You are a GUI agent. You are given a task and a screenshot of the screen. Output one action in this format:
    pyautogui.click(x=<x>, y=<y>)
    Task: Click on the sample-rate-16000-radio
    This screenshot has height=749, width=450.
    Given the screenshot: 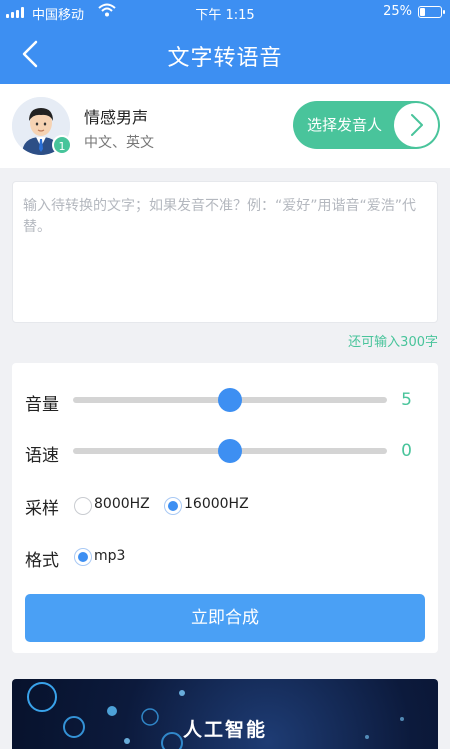 What is the action you would take?
    pyautogui.click(x=173, y=506)
    